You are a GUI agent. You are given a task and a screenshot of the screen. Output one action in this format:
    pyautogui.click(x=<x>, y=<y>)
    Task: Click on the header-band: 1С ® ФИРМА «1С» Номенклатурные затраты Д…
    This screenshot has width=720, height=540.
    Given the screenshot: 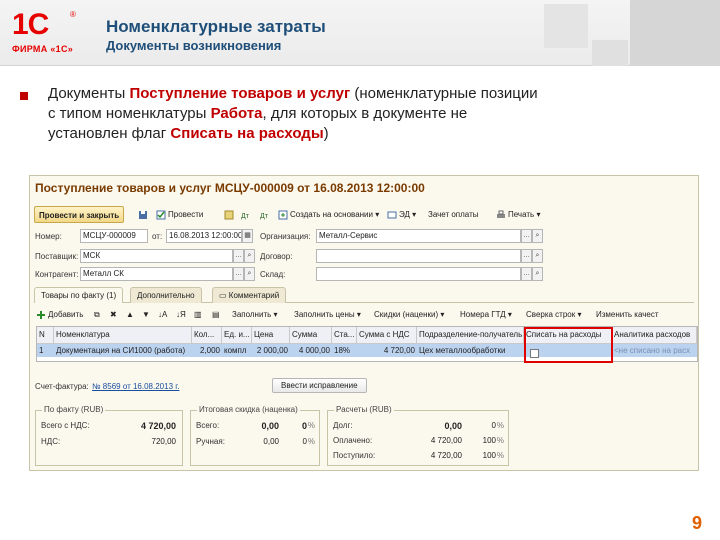 What is the action you would take?
    pyautogui.click(x=360, y=33)
    